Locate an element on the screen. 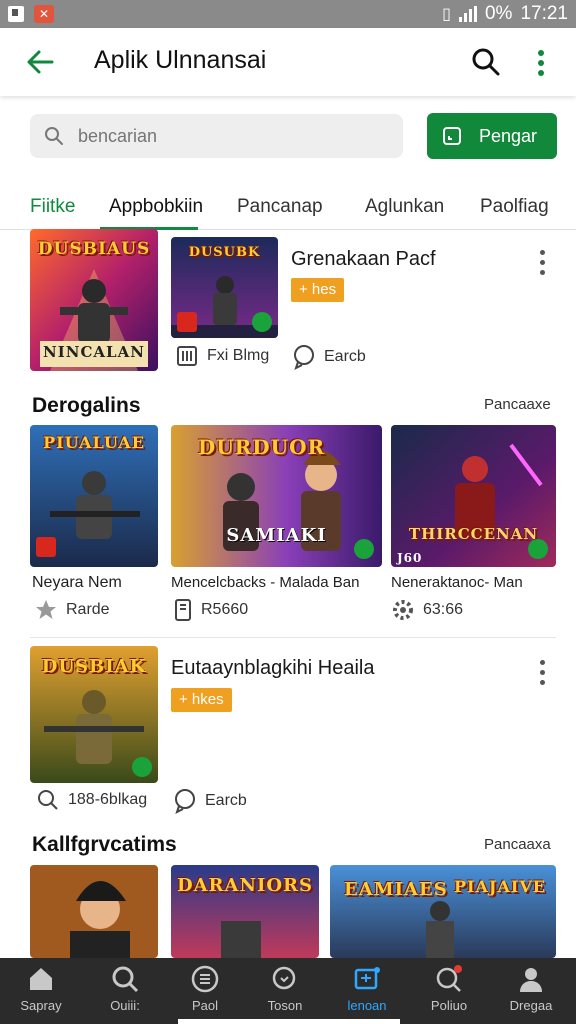  nav-item-5: Poliuo is located at coordinates (449, 991).